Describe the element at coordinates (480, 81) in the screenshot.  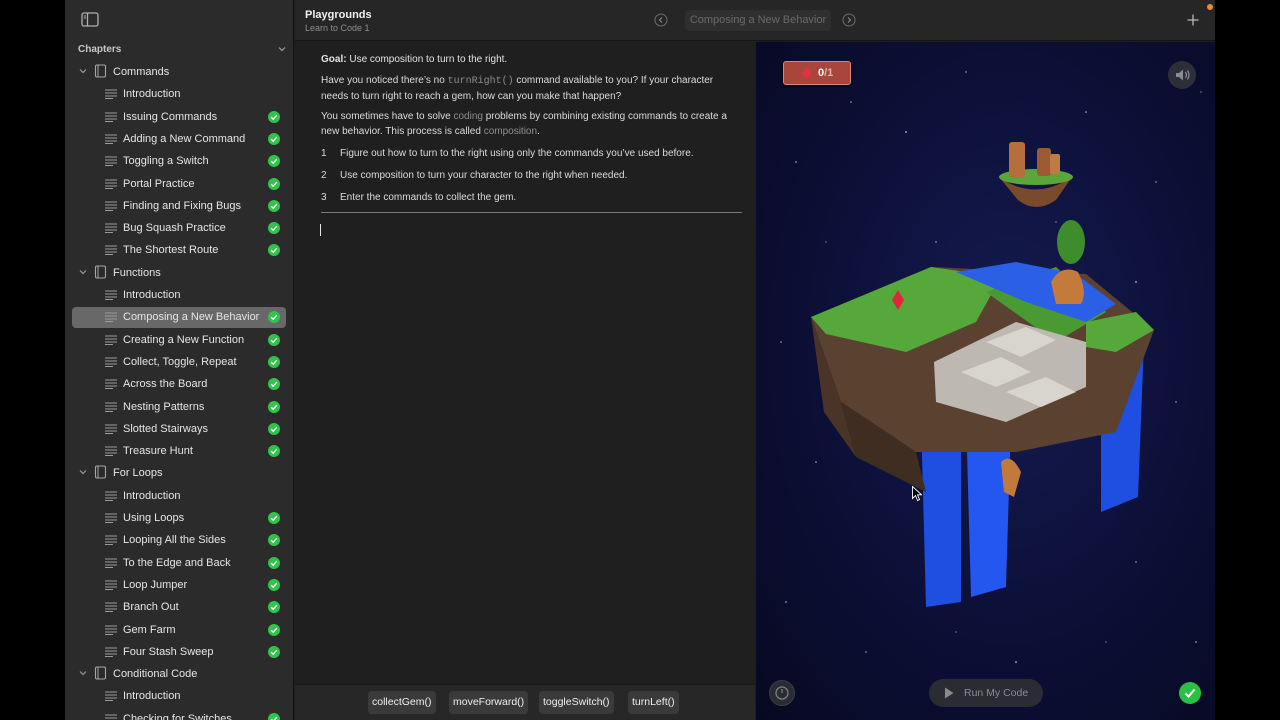
I see `turn-right-code: turnRight()` at that location.